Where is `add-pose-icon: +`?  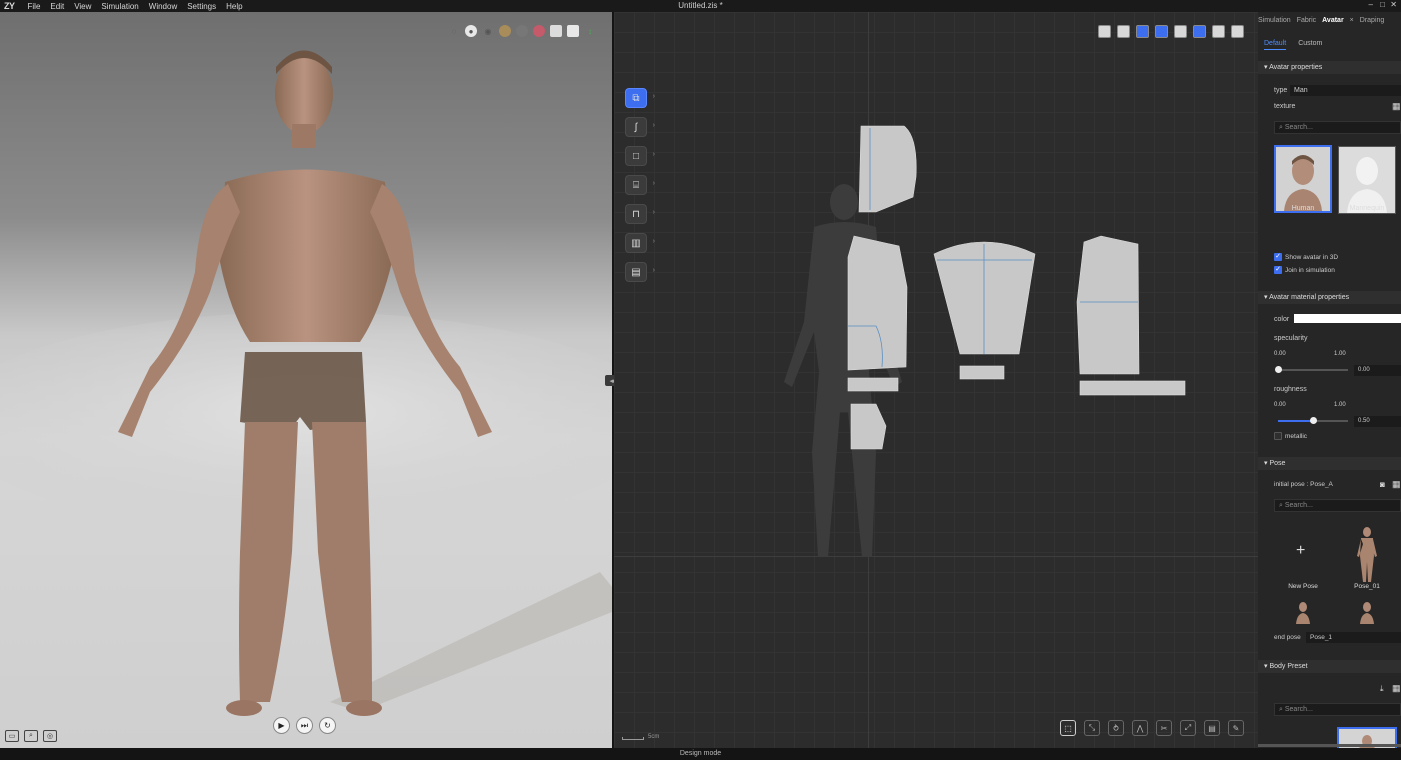
add-pose-icon: + is located at coordinates (1300, 551).